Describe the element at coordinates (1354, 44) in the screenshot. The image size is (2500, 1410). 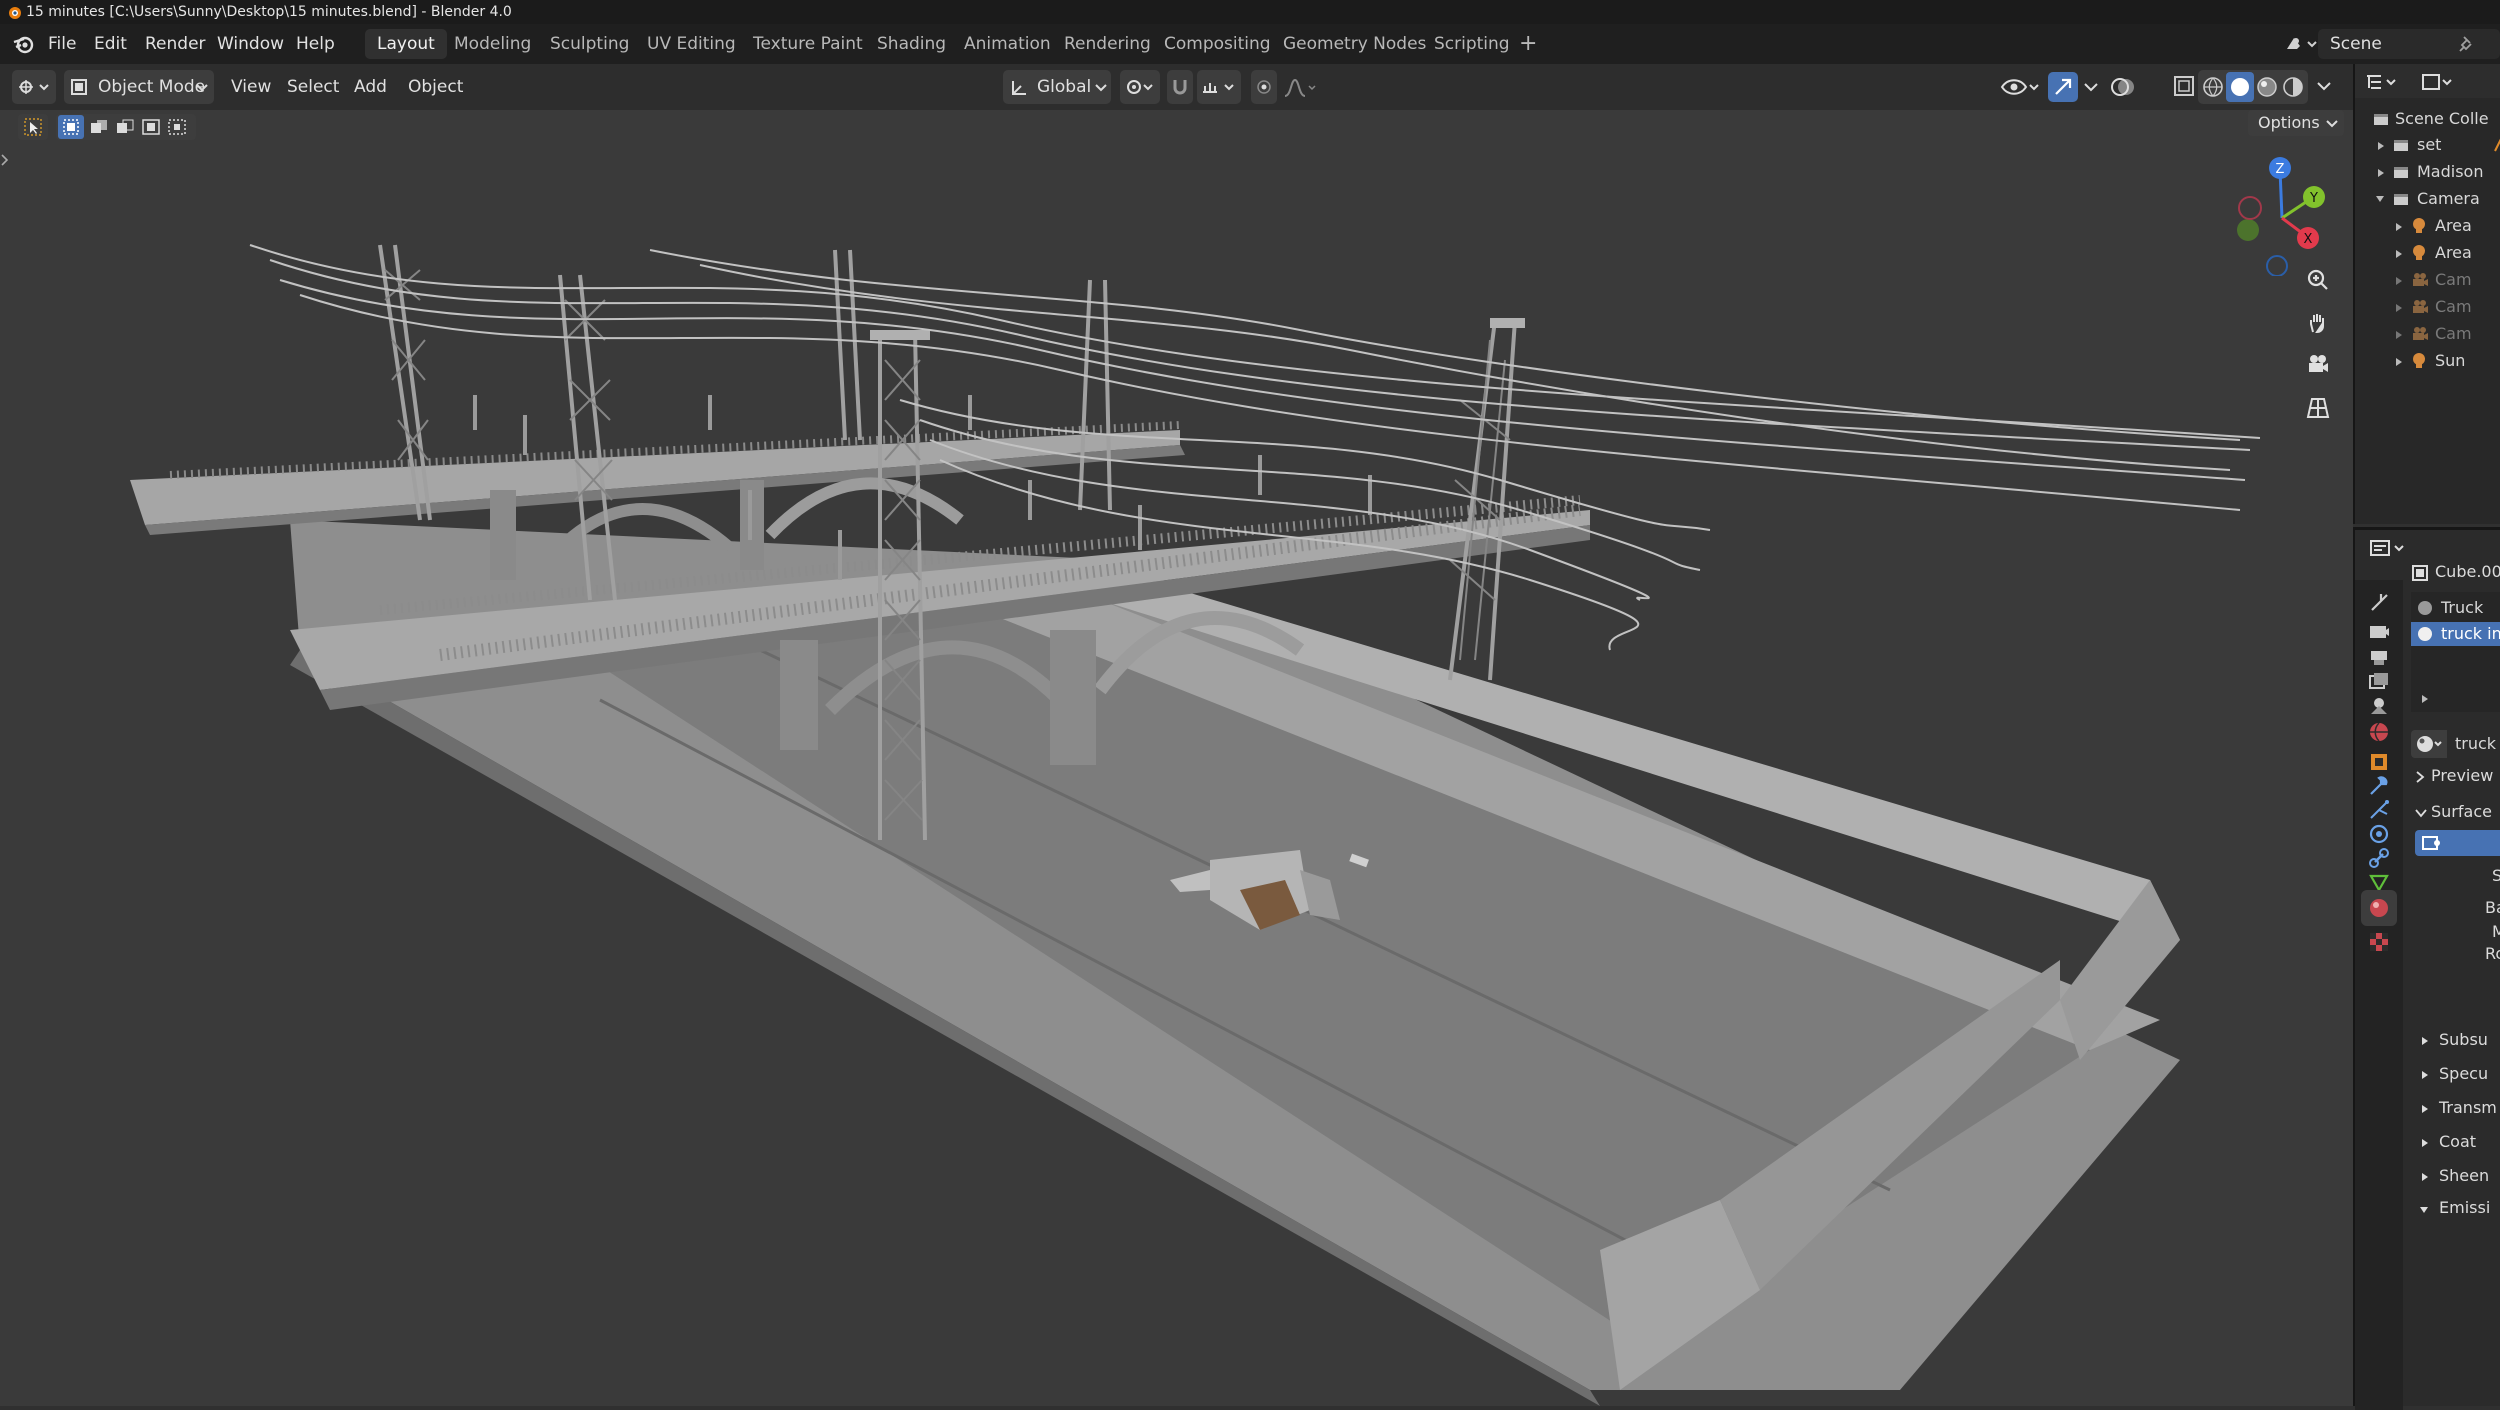
I see `tab-geometry-nodes: Geometry Nodes` at that location.